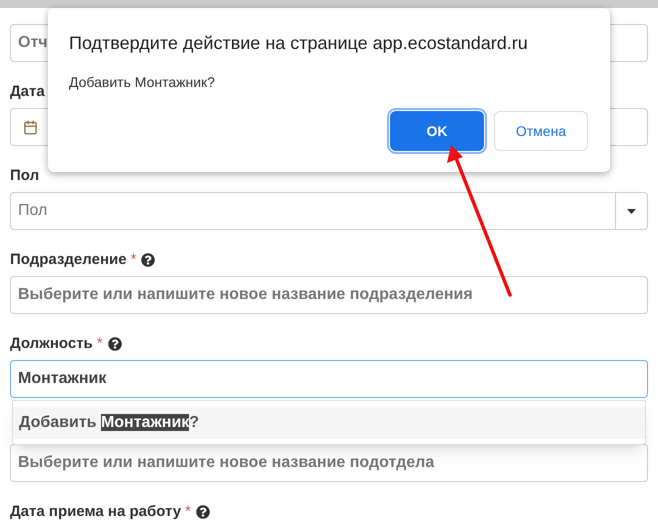 The image size is (658, 521). Describe the element at coordinates (51, 344) in the screenshot. I see `field-label: Должность` at that location.